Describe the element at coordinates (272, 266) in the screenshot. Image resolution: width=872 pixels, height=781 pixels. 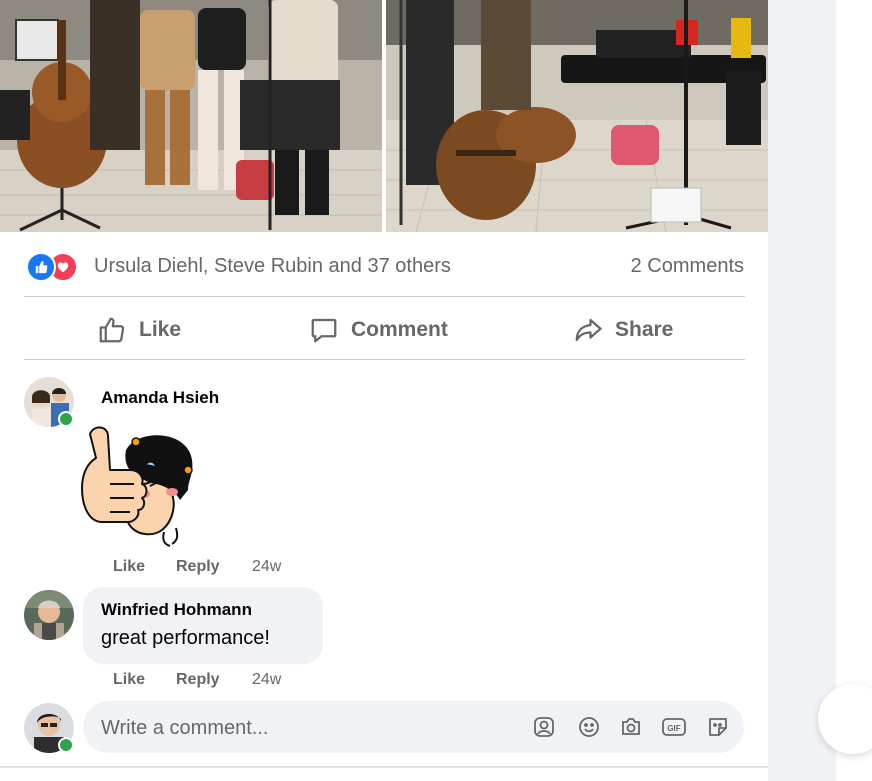
I see `reactor-names: Ursula Diehl, Steve Rubin and 37 others` at that location.